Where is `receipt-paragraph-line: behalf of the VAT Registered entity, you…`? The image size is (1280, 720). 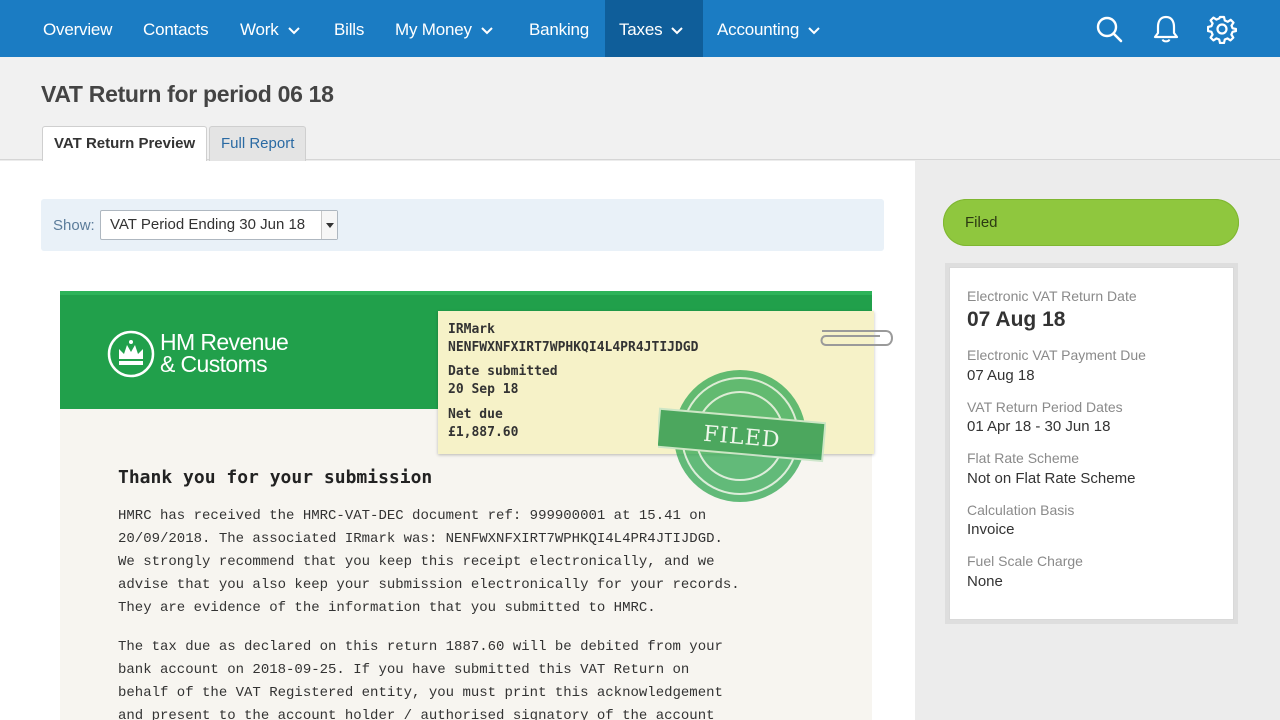 receipt-paragraph-line: behalf of the VAT Registered entity, you… is located at coordinates (420, 693).